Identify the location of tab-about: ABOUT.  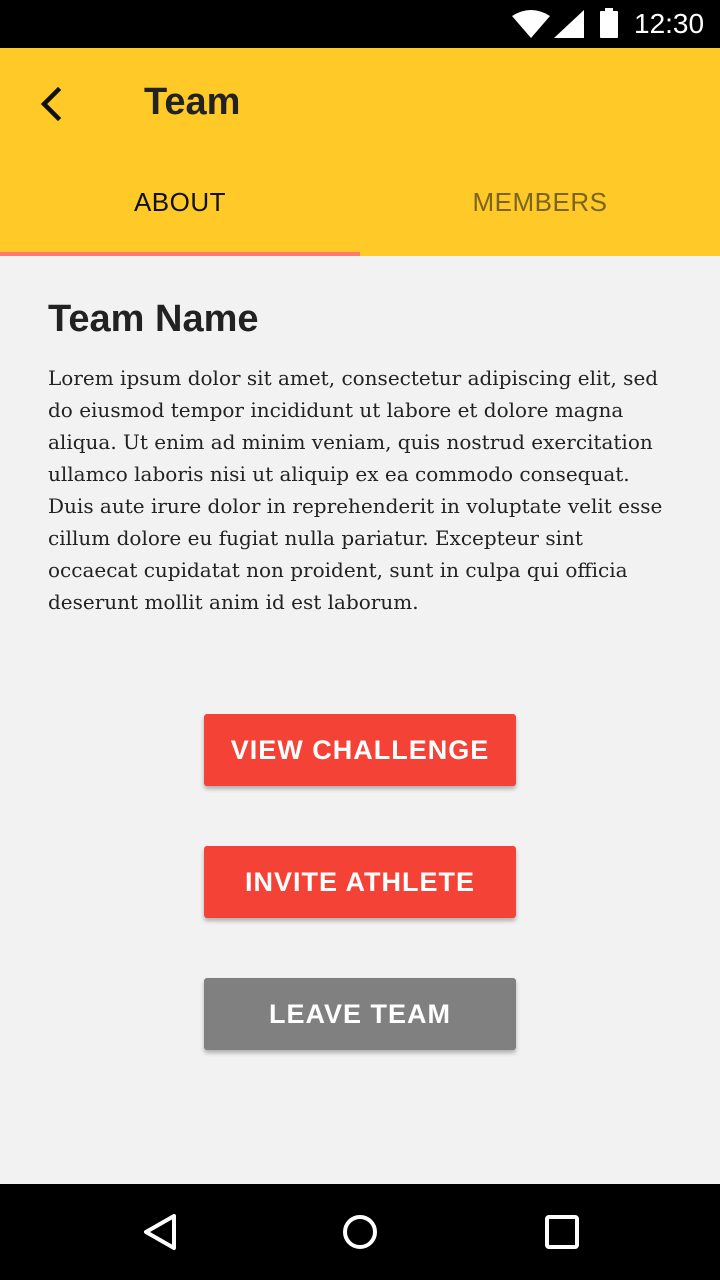
(180, 208).